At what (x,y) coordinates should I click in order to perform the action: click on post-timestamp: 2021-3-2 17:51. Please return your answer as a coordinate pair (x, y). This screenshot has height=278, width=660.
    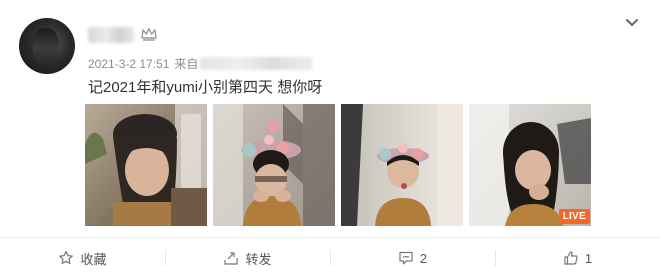
    Looking at the image, I should click on (128, 64).